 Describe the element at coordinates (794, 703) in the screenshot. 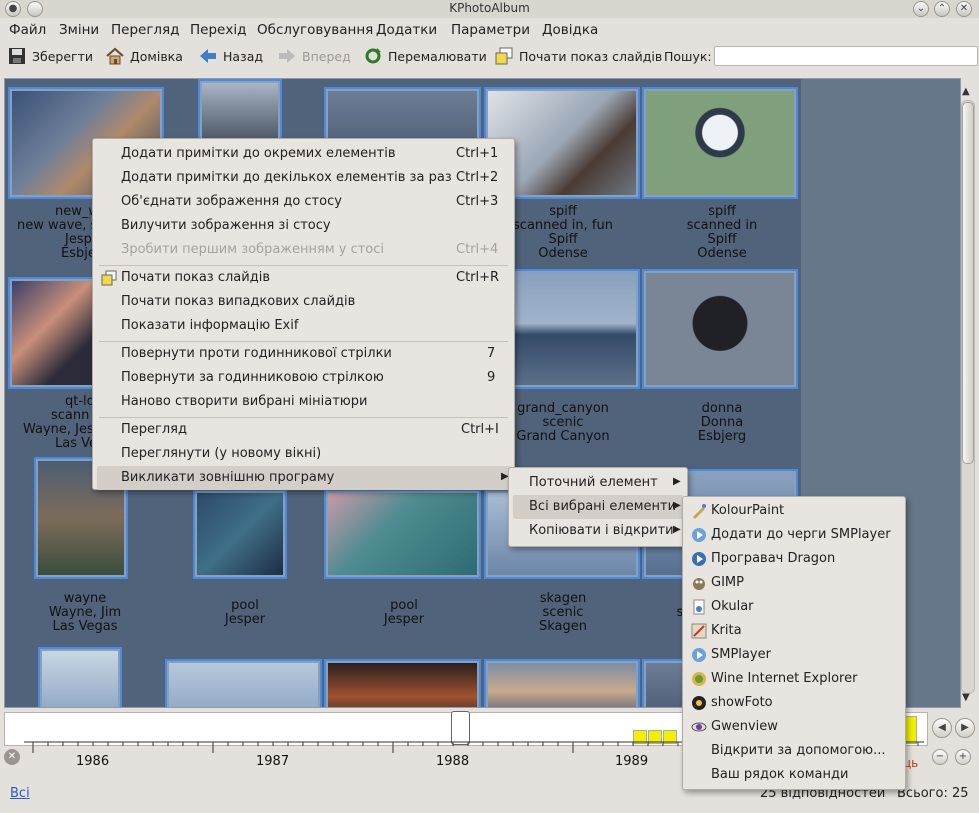

I see `app-showfoto: showFoto` at that location.